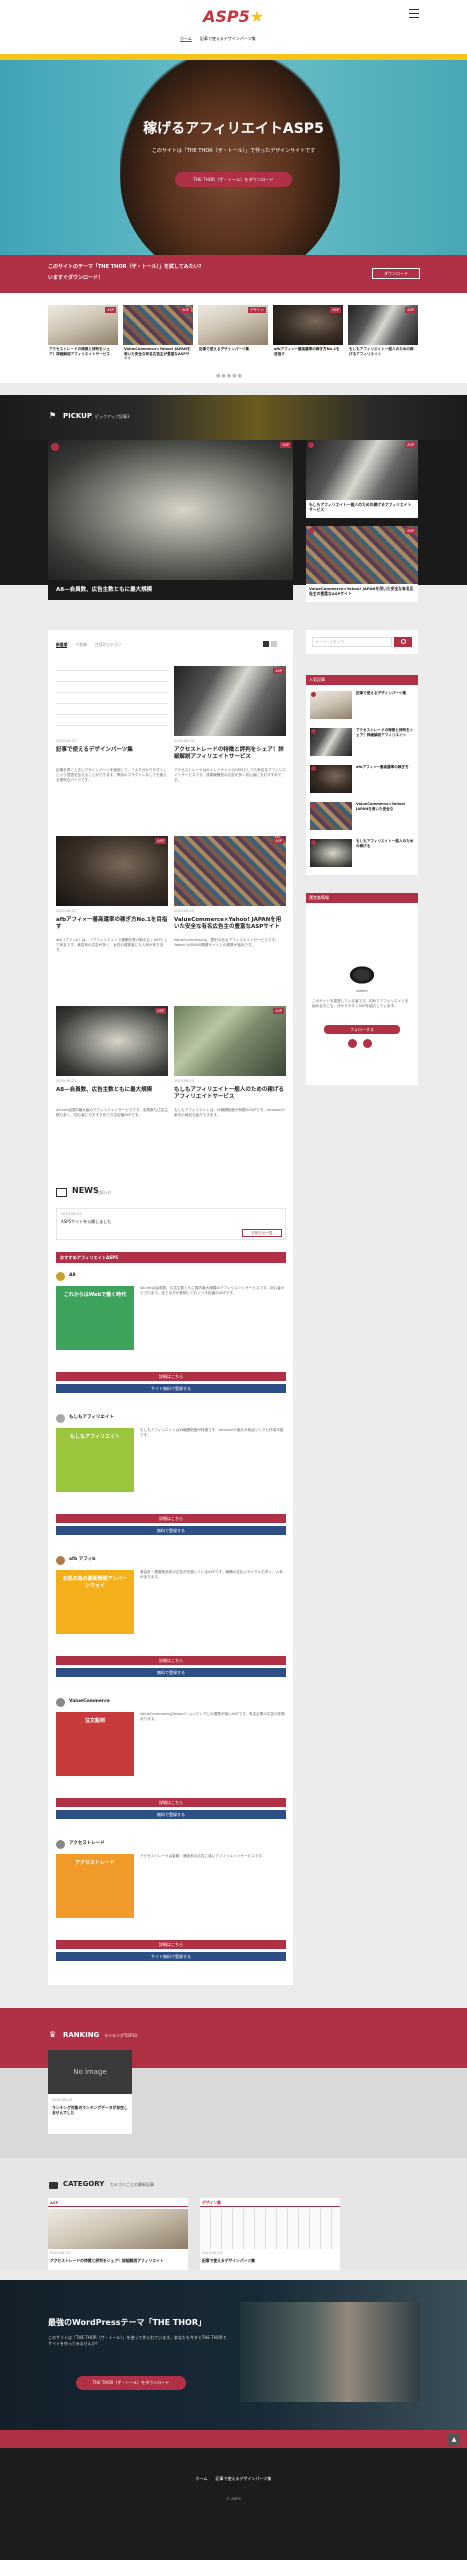 The height and width of the screenshot is (2560, 467). I want to click on hero-subtitle: このサイトは「THE THOR（ザ・トール）」で作ったデザインサイトです, so click(233, 151).